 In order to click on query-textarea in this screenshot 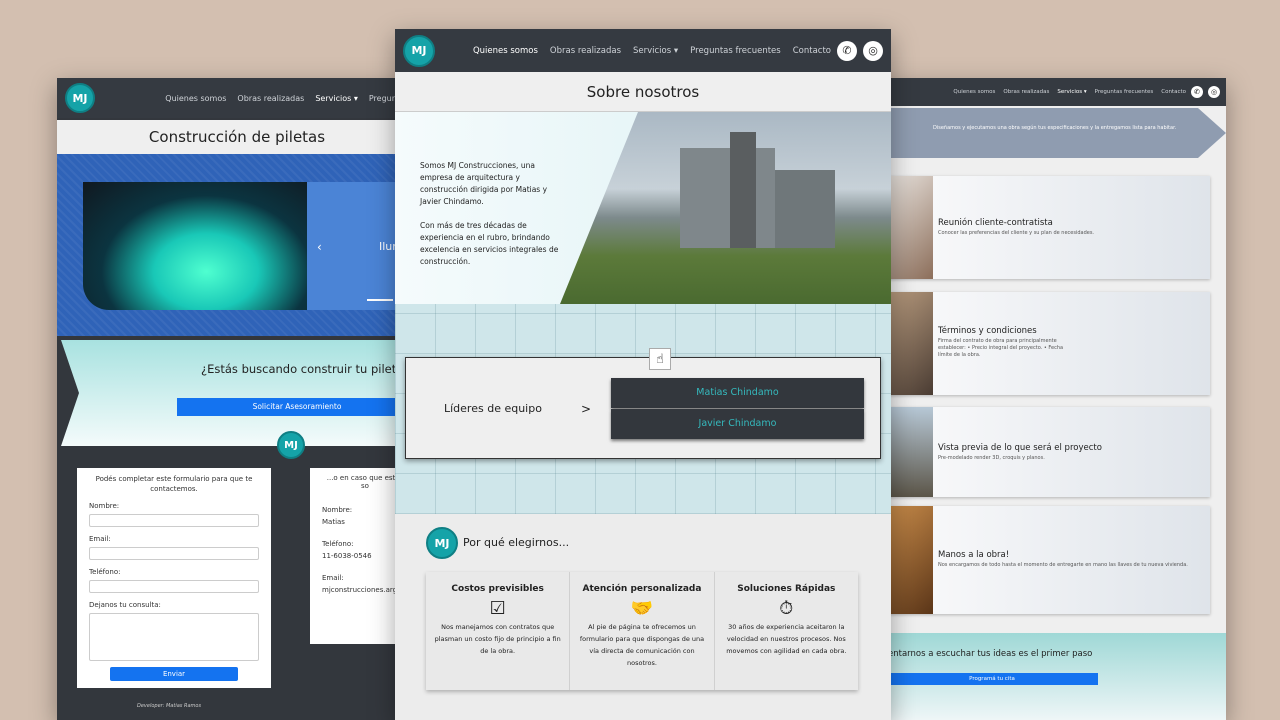, I will do `click(174, 637)`.